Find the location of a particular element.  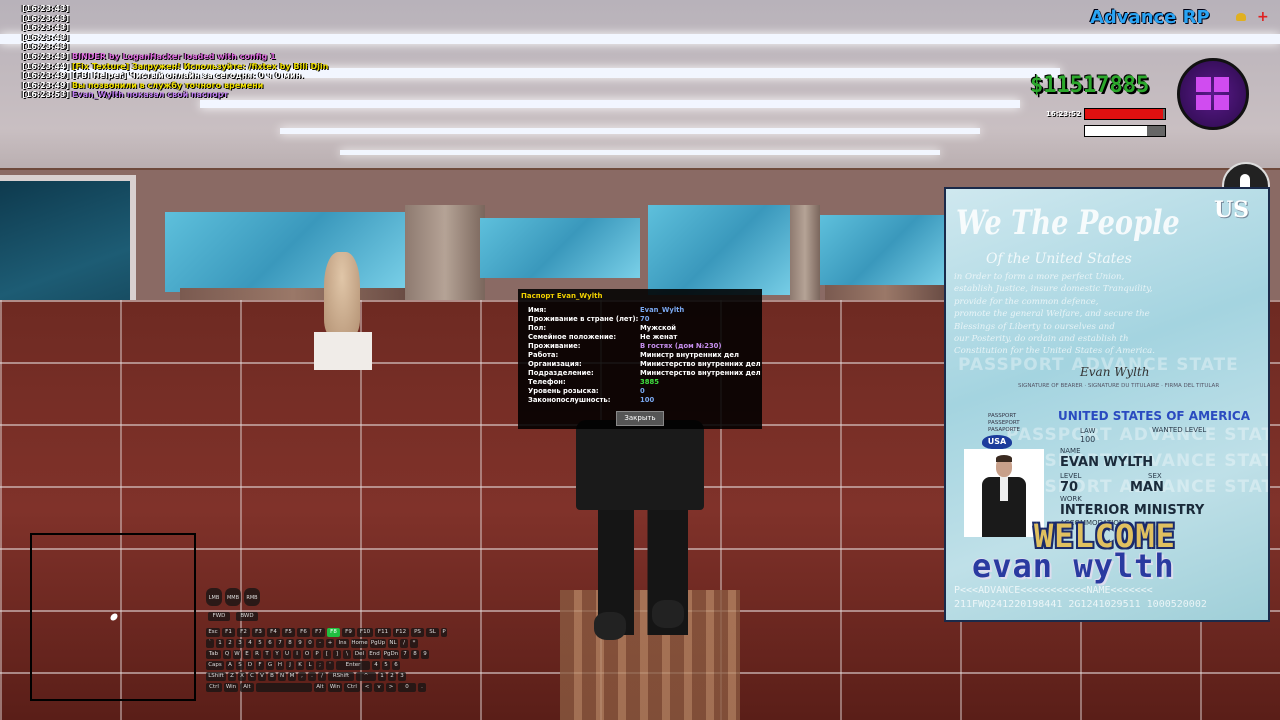

keyboard-key: LShift is located at coordinates (216, 676).